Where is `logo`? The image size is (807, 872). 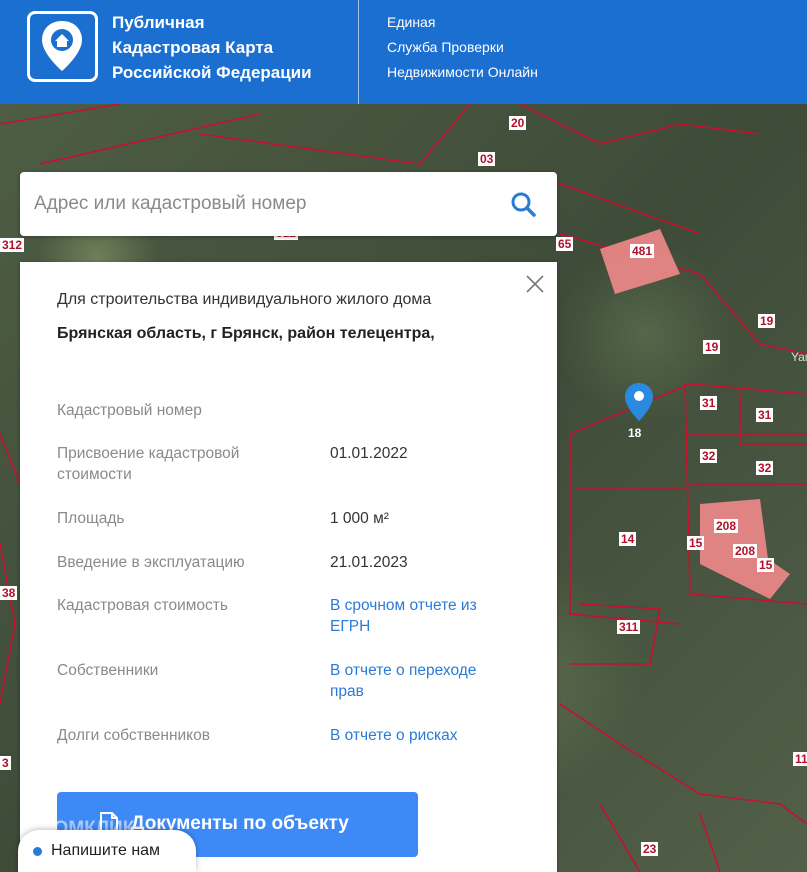 logo is located at coordinates (62, 46).